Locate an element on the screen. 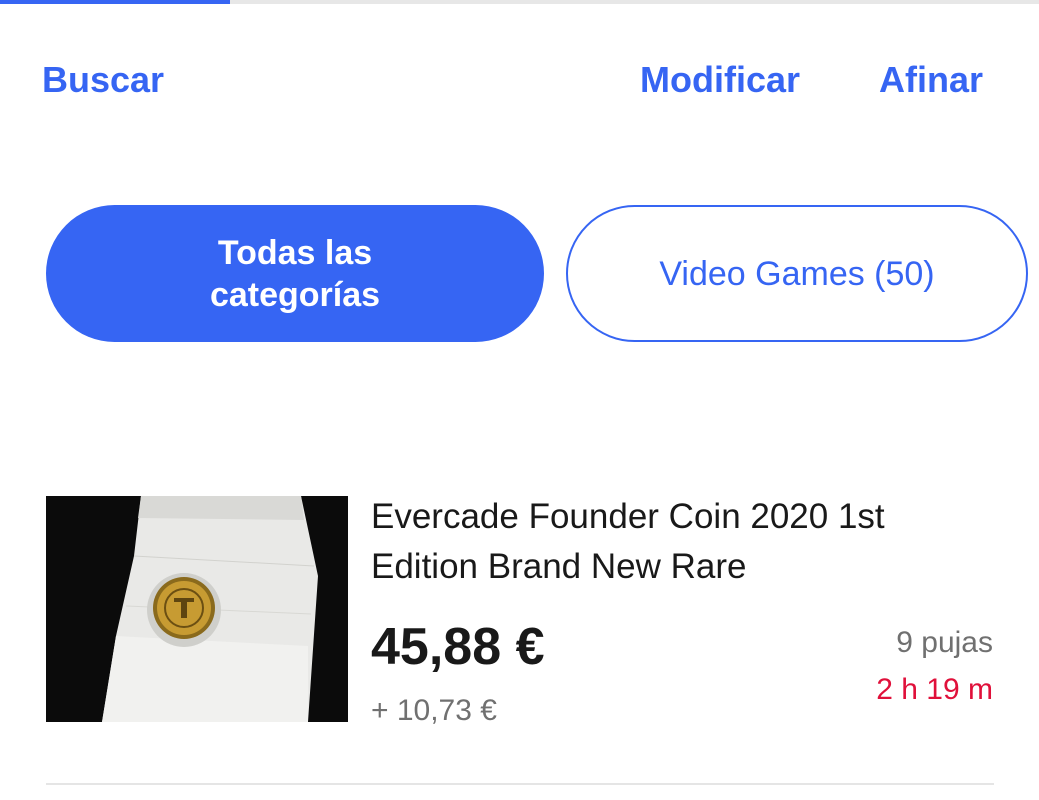  modify-link: Modificar is located at coordinates (720, 80).